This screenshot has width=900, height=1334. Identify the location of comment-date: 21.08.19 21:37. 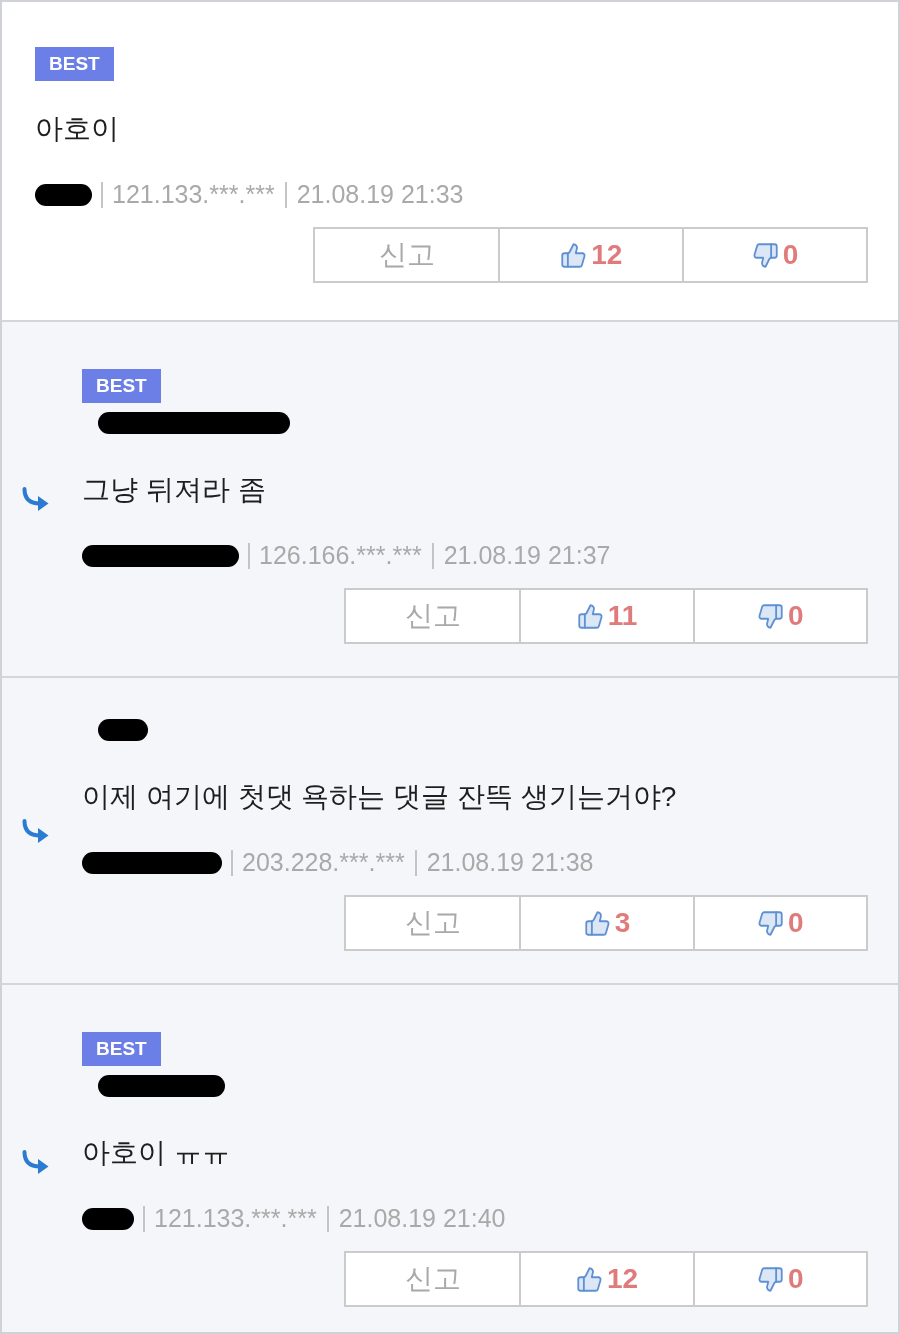
(527, 556).